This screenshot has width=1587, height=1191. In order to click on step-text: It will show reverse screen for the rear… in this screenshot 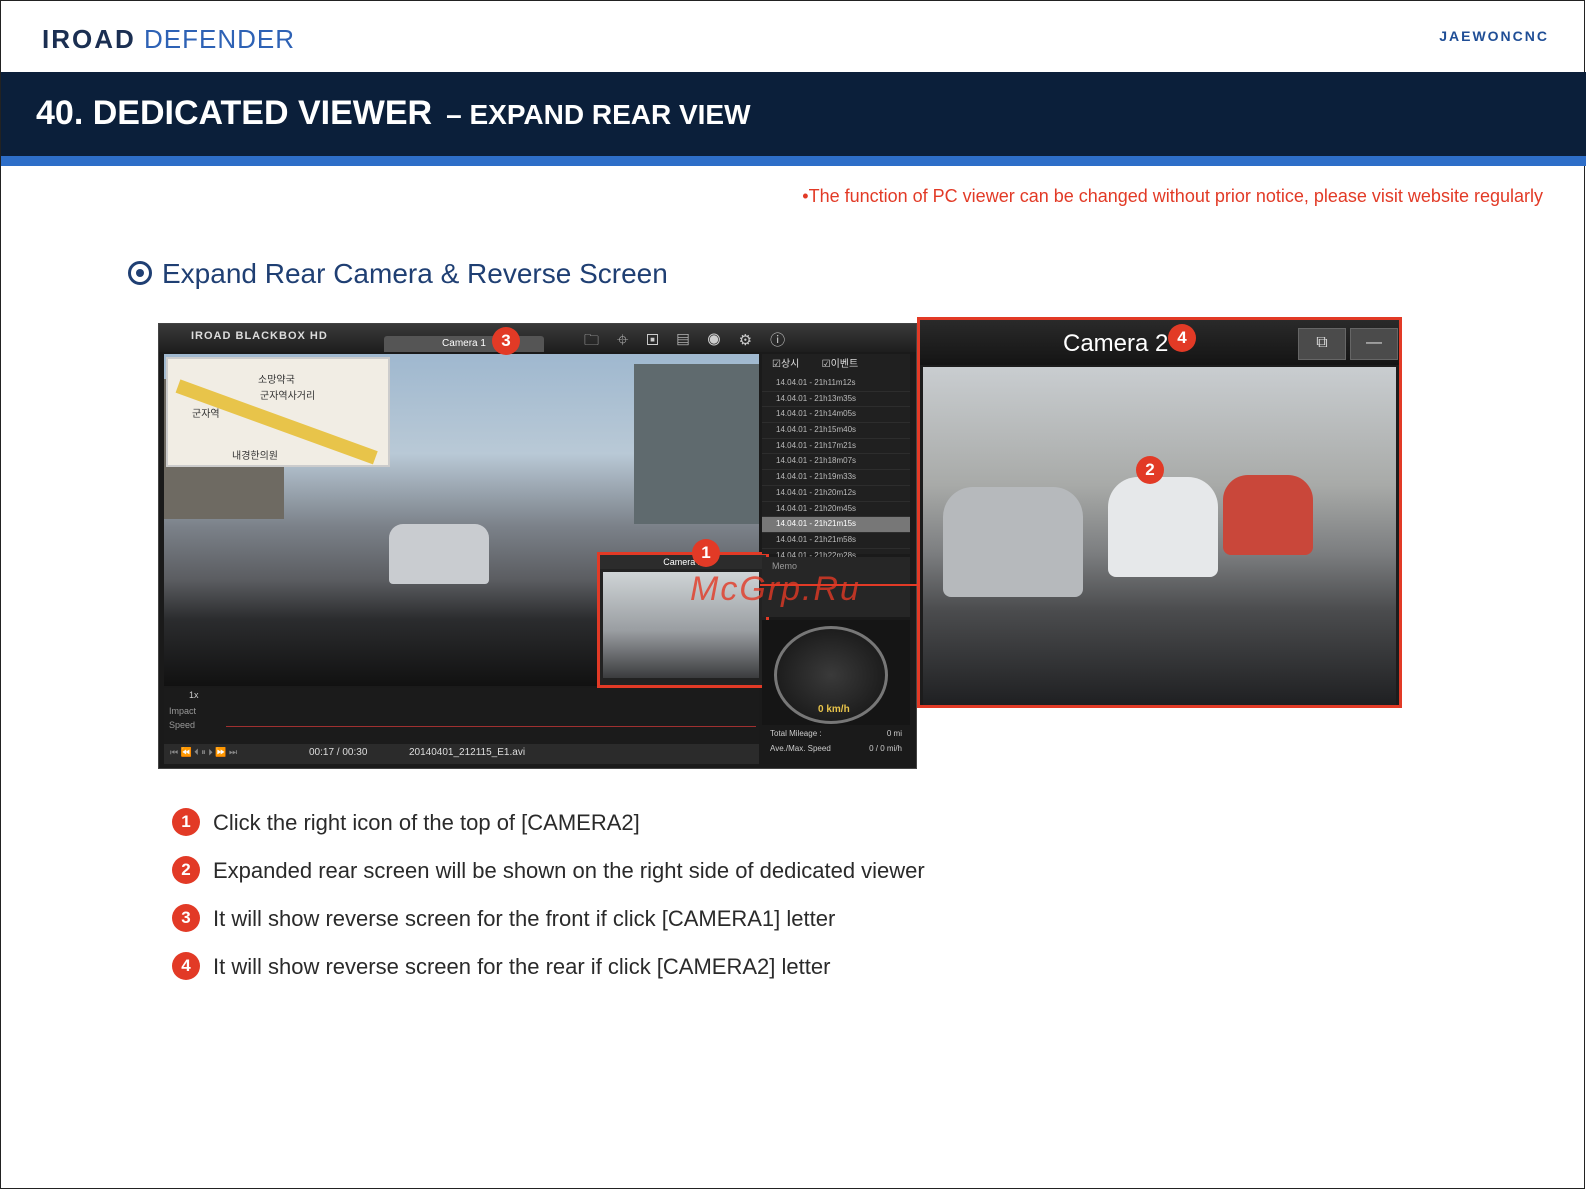, I will do `click(522, 966)`.